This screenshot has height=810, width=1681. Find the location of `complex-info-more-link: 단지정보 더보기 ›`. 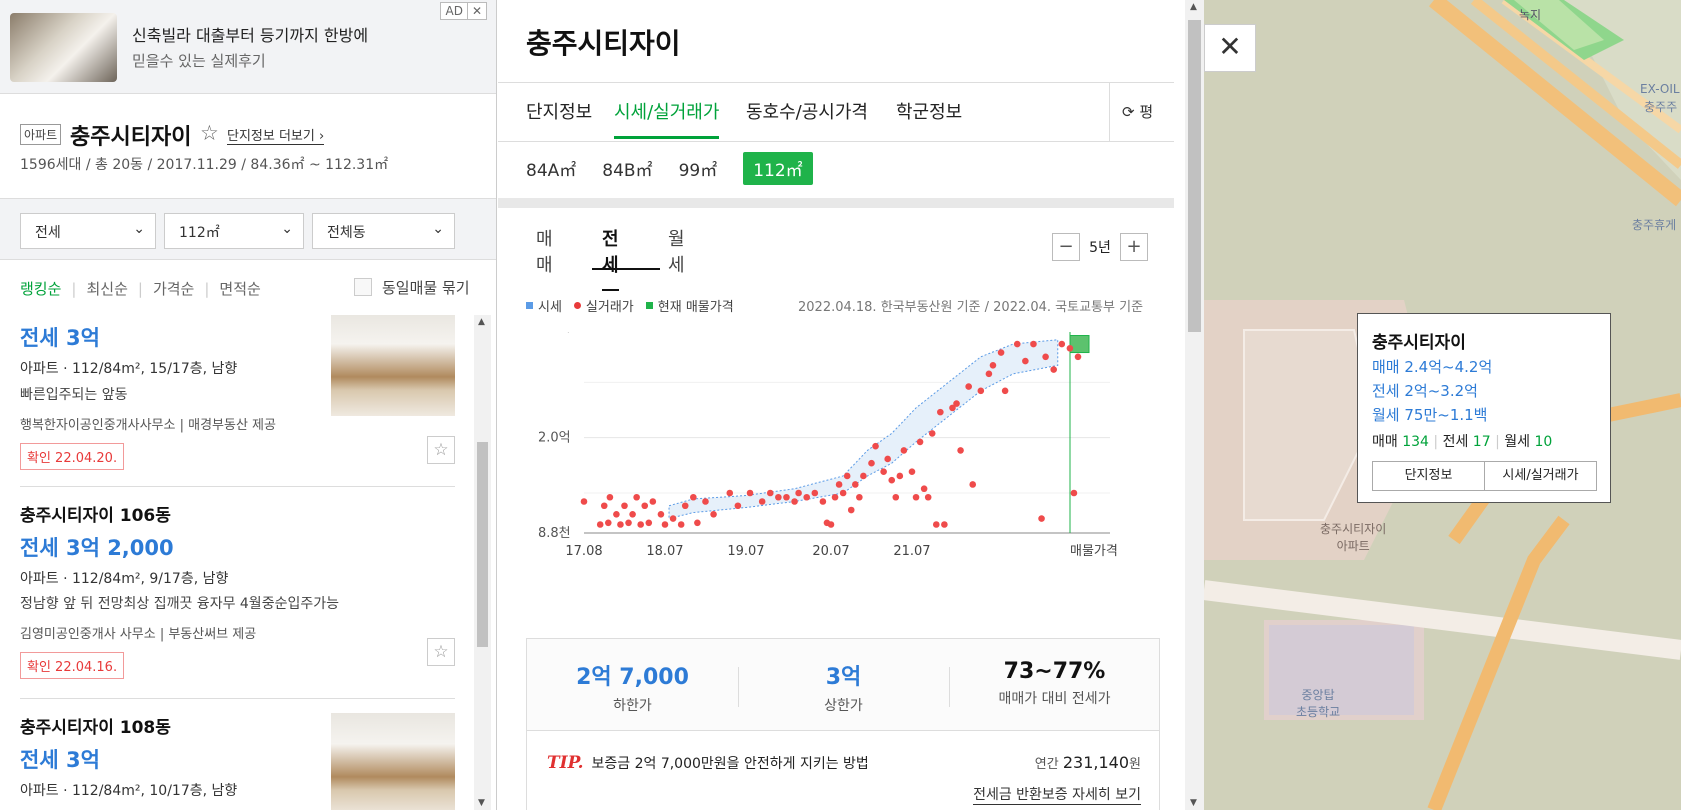

complex-info-more-link: 단지정보 더보기 › is located at coordinates (276, 135).